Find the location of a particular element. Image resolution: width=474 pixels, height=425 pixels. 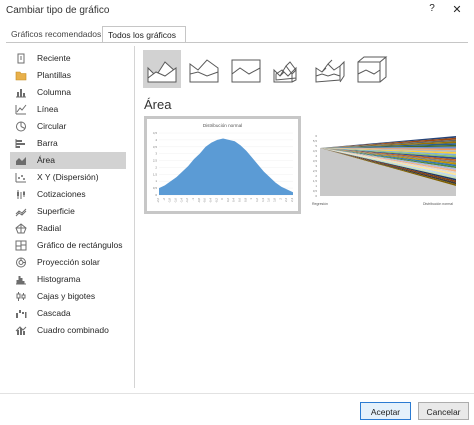

sidebar-item-label: Reciente is located at coordinates (54, 58).